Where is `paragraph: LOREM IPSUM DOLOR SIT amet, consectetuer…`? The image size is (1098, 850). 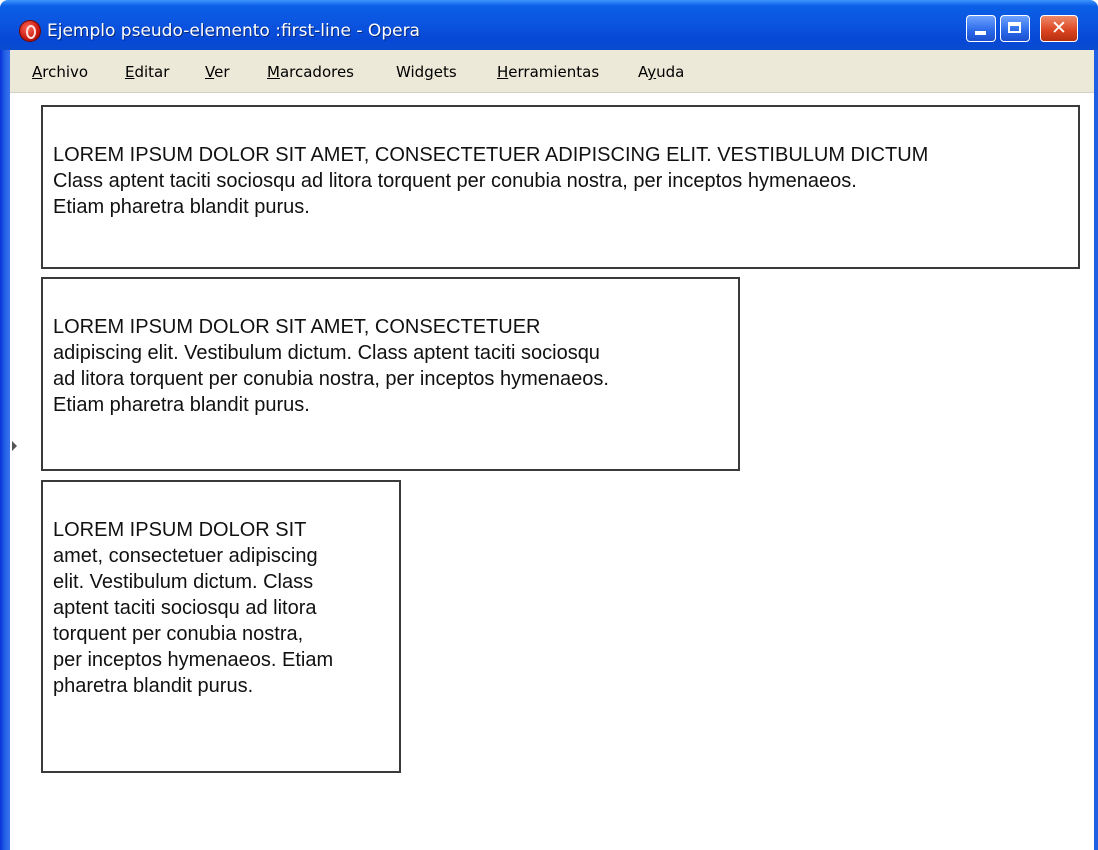 paragraph: LOREM IPSUM DOLOR SIT amet, consectetuer… is located at coordinates (221, 608).